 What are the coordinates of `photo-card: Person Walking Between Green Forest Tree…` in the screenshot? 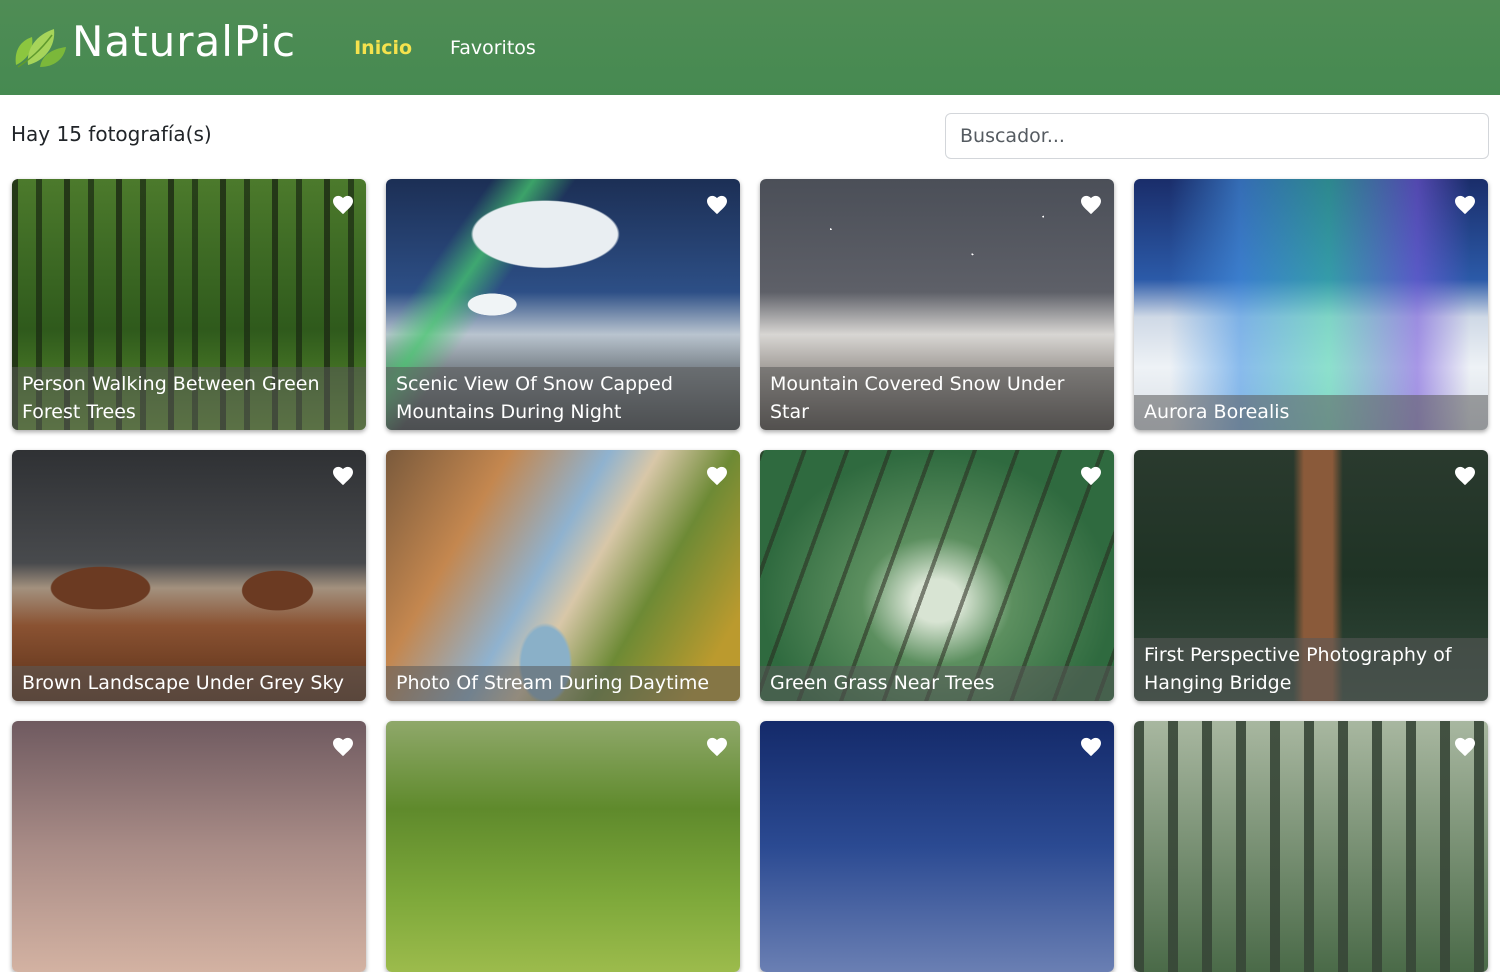 It's located at (189, 304).